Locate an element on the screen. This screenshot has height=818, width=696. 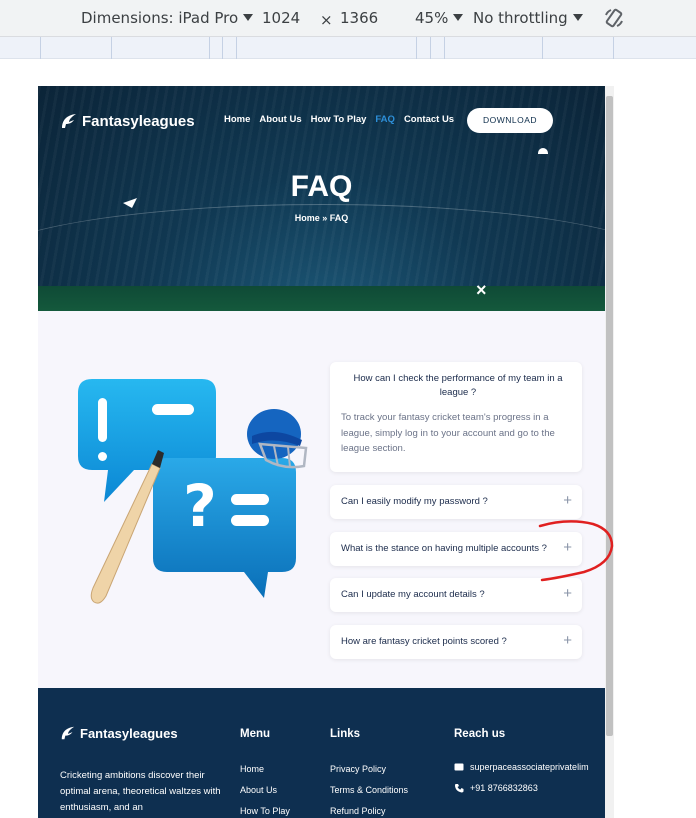
floating-ball is located at coordinates (543, 151).